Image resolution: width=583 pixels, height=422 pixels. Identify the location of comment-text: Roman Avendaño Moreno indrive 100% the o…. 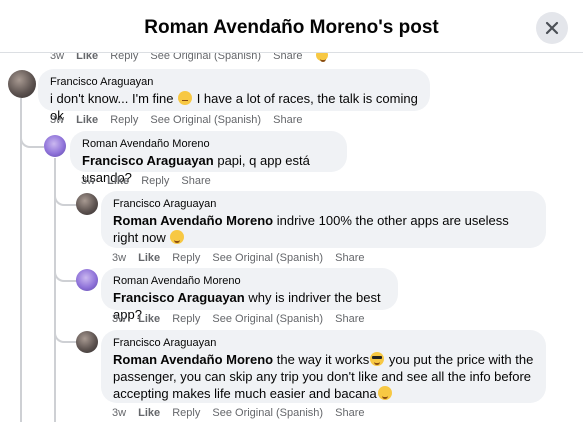
(311, 229).